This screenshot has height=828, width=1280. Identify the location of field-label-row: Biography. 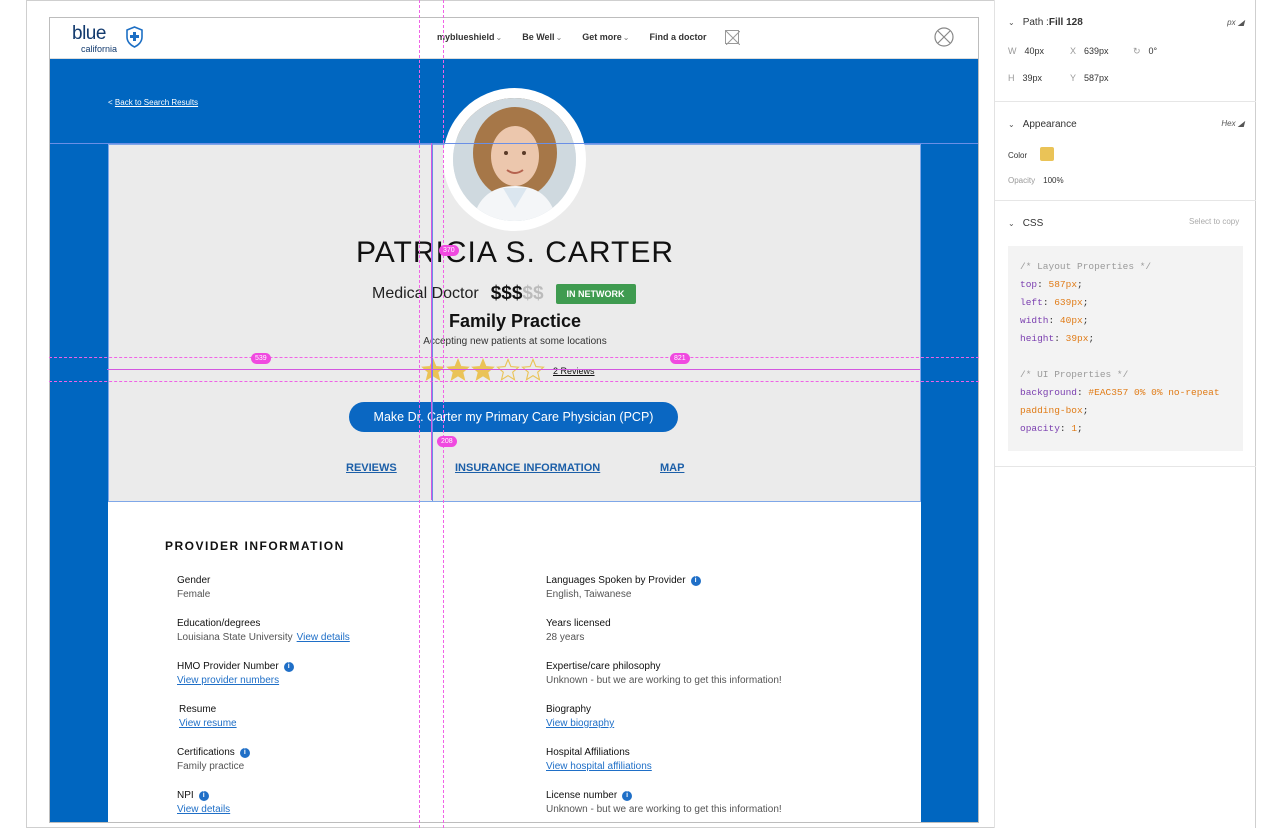
(580, 709).